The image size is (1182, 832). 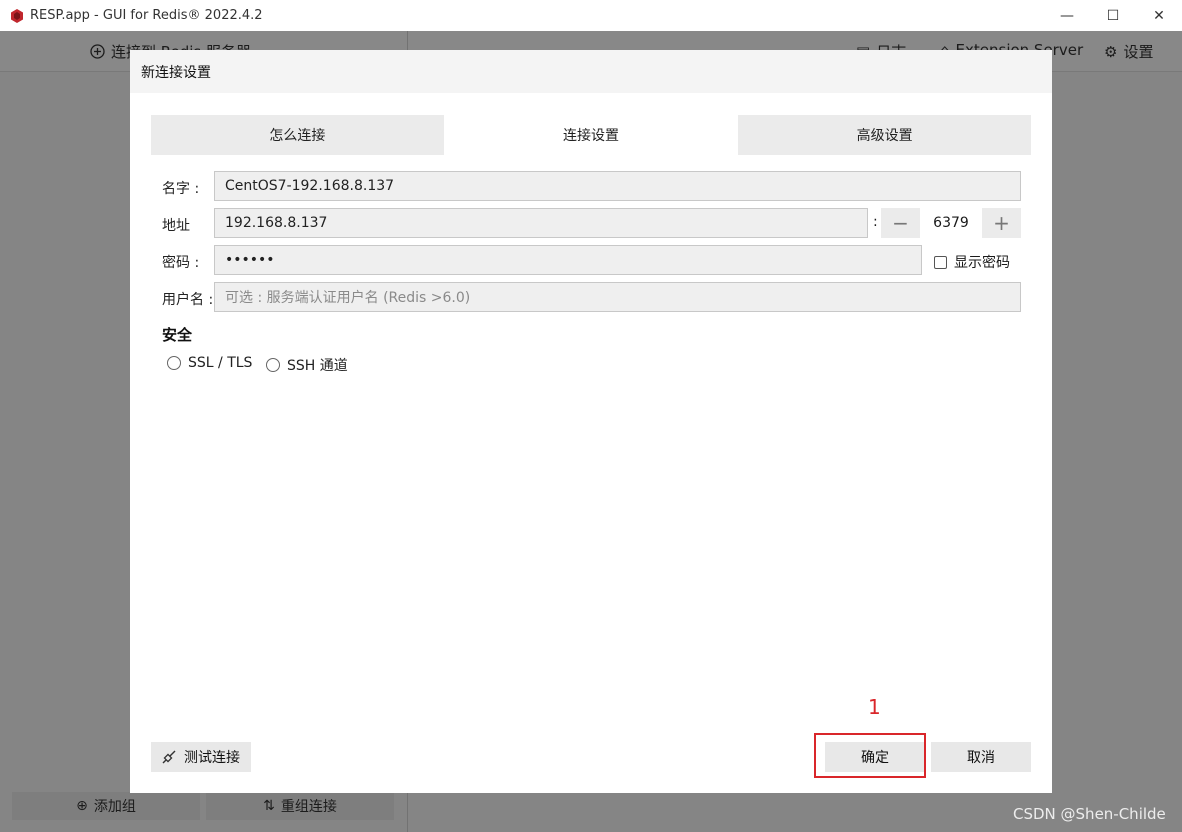 I want to click on port-input: 6379, so click(x=951, y=223).